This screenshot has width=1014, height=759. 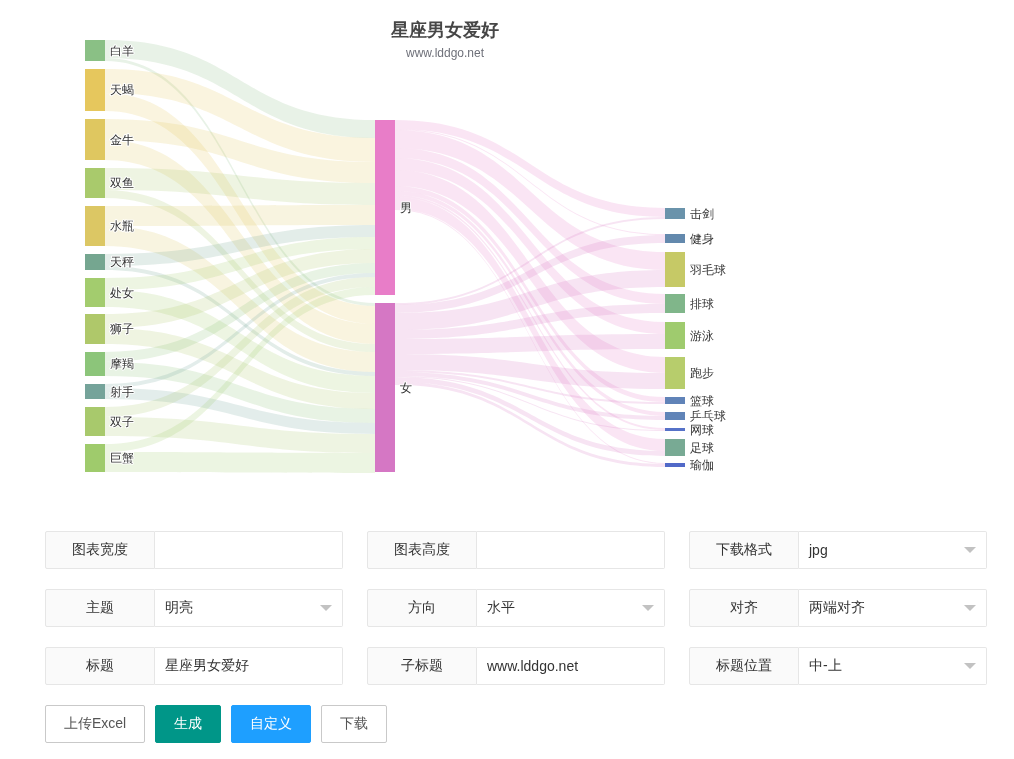 What do you see at coordinates (702, 303) in the screenshot?
I see `node-label: 排球` at bounding box center [702, 303].